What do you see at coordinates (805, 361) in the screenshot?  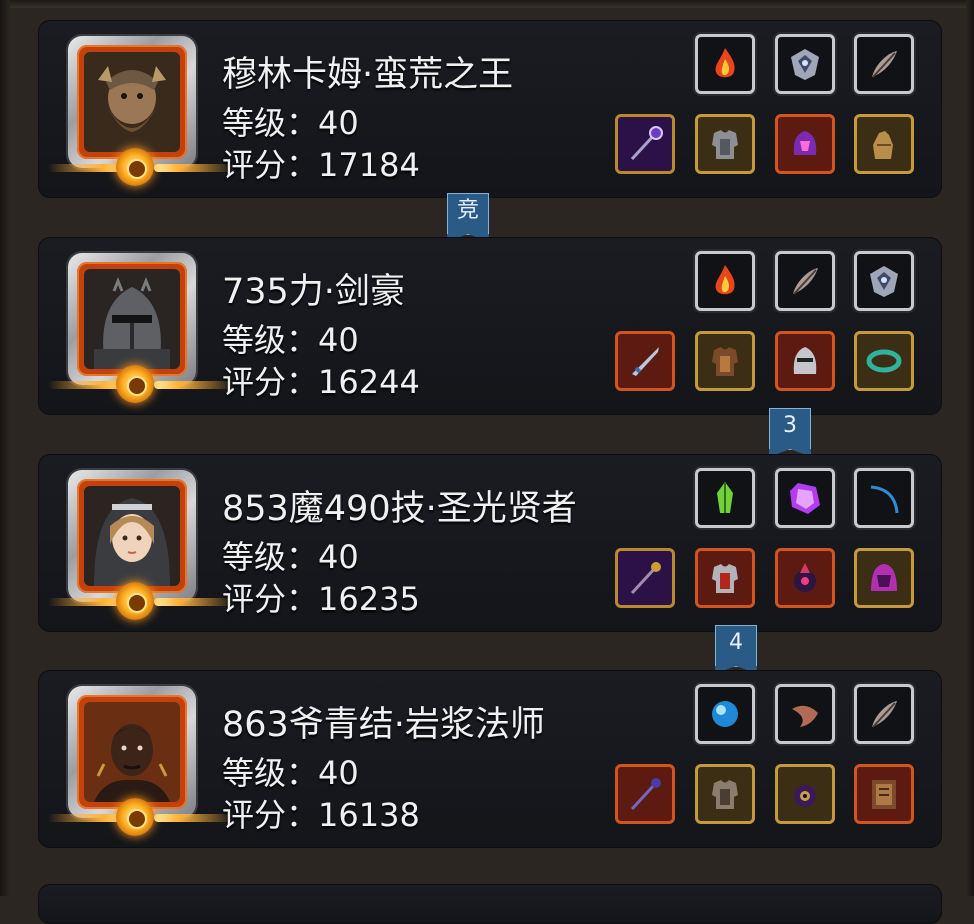 I see `knight-helm-icon` at bounding box center [805, 361].